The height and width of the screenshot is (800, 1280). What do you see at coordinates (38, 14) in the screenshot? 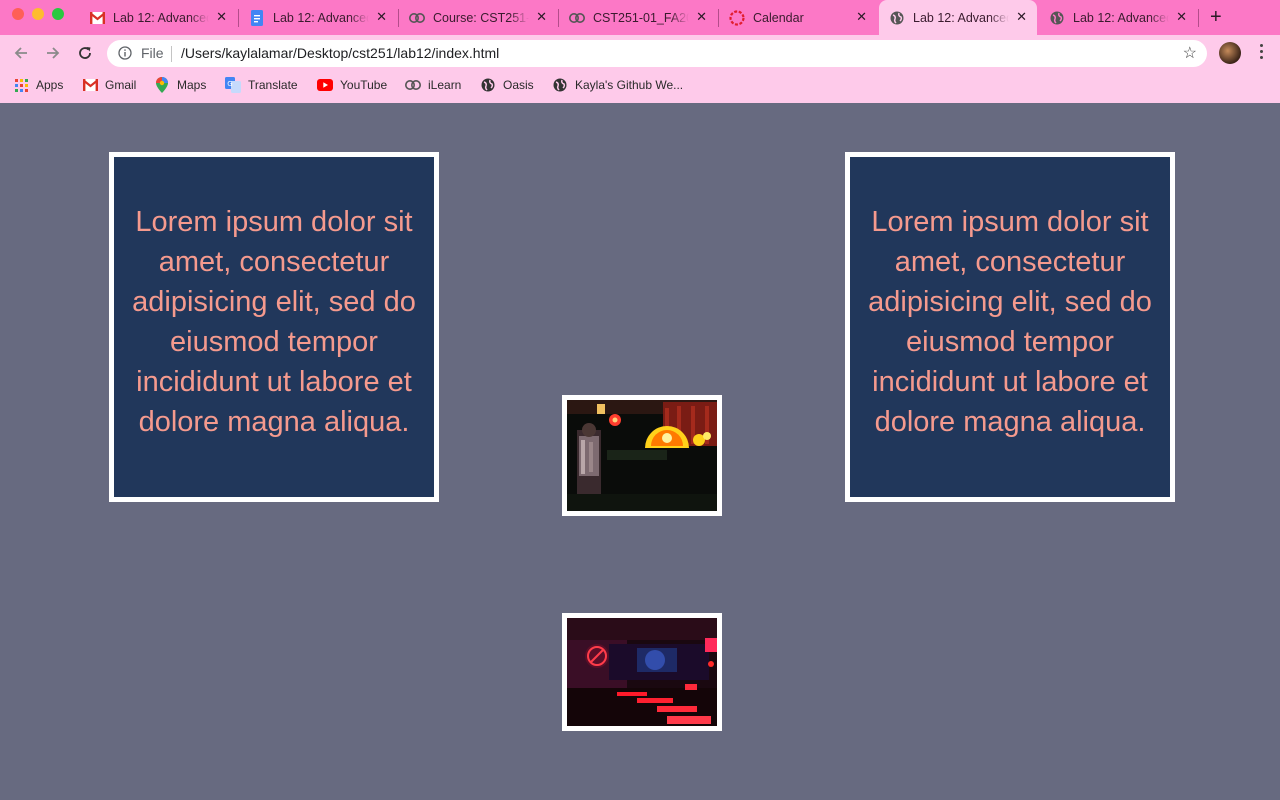
I see `minimize-window-button` at bounding box center [38, 14].